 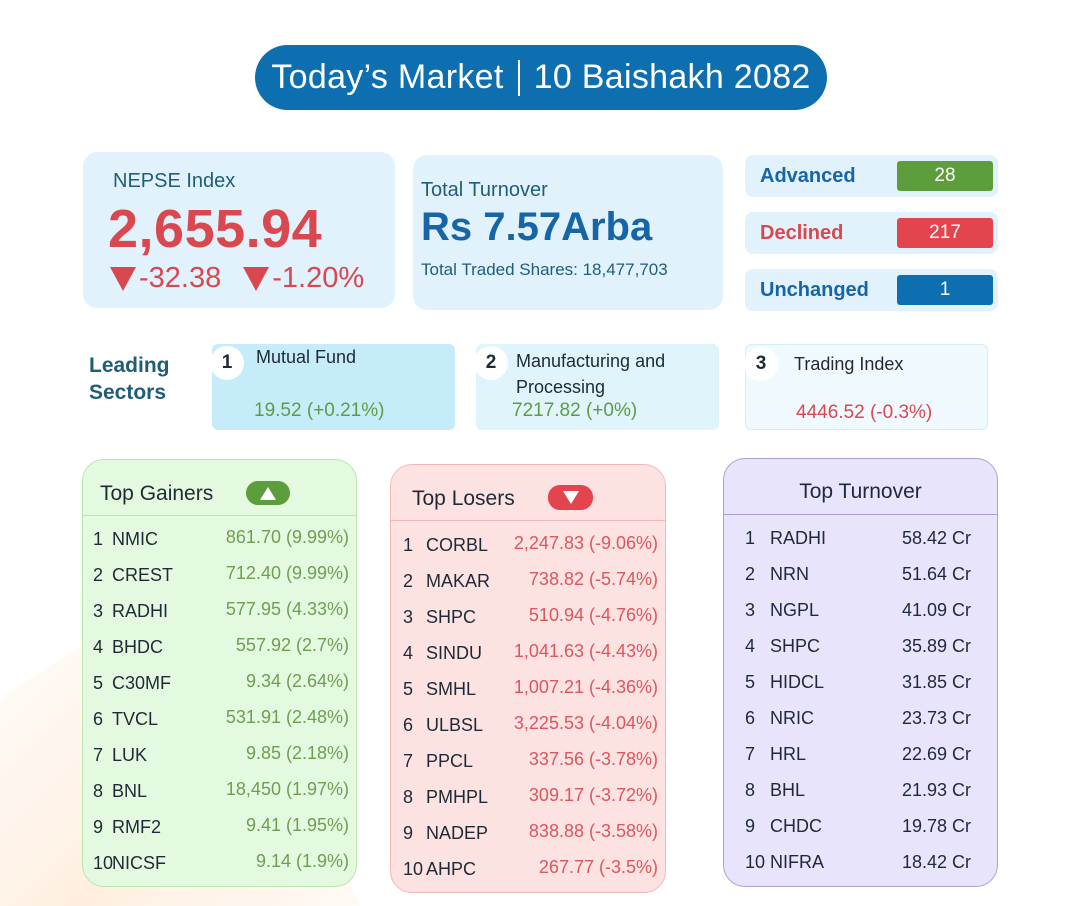 What do you see at coordinates (936, 646) in the screenshot?
I see `row-value: 35.89 Cr` at bounding box center [936, 646].